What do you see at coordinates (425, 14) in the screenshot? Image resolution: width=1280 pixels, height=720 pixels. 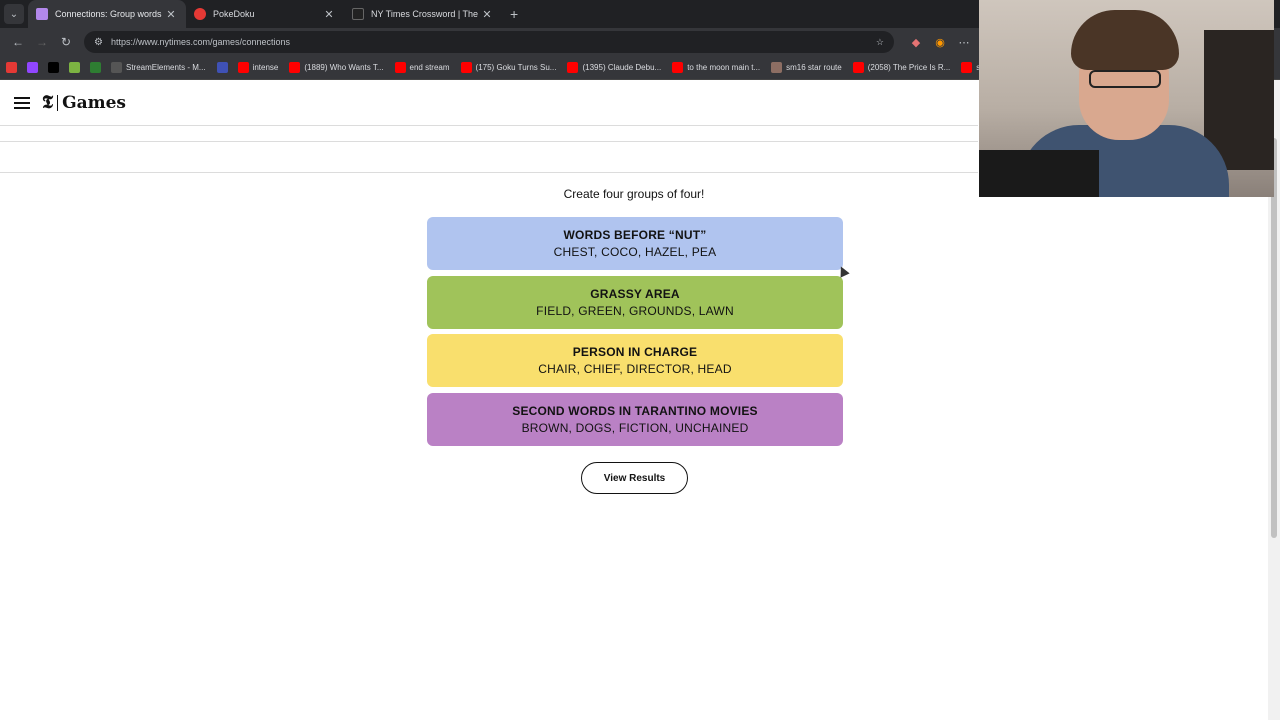 I see `tab-title: NY Times Crossword | The Seat` at bounding box center [425, 14].